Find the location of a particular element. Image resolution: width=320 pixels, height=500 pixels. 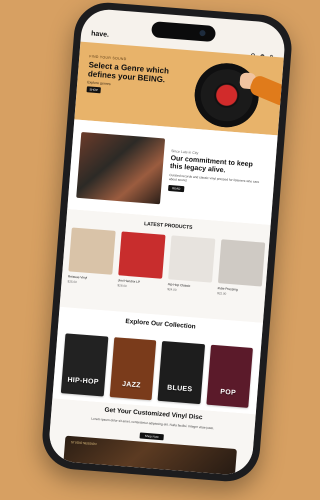

video-title: STUDIO SESSION is located at coordinates (83, 443).